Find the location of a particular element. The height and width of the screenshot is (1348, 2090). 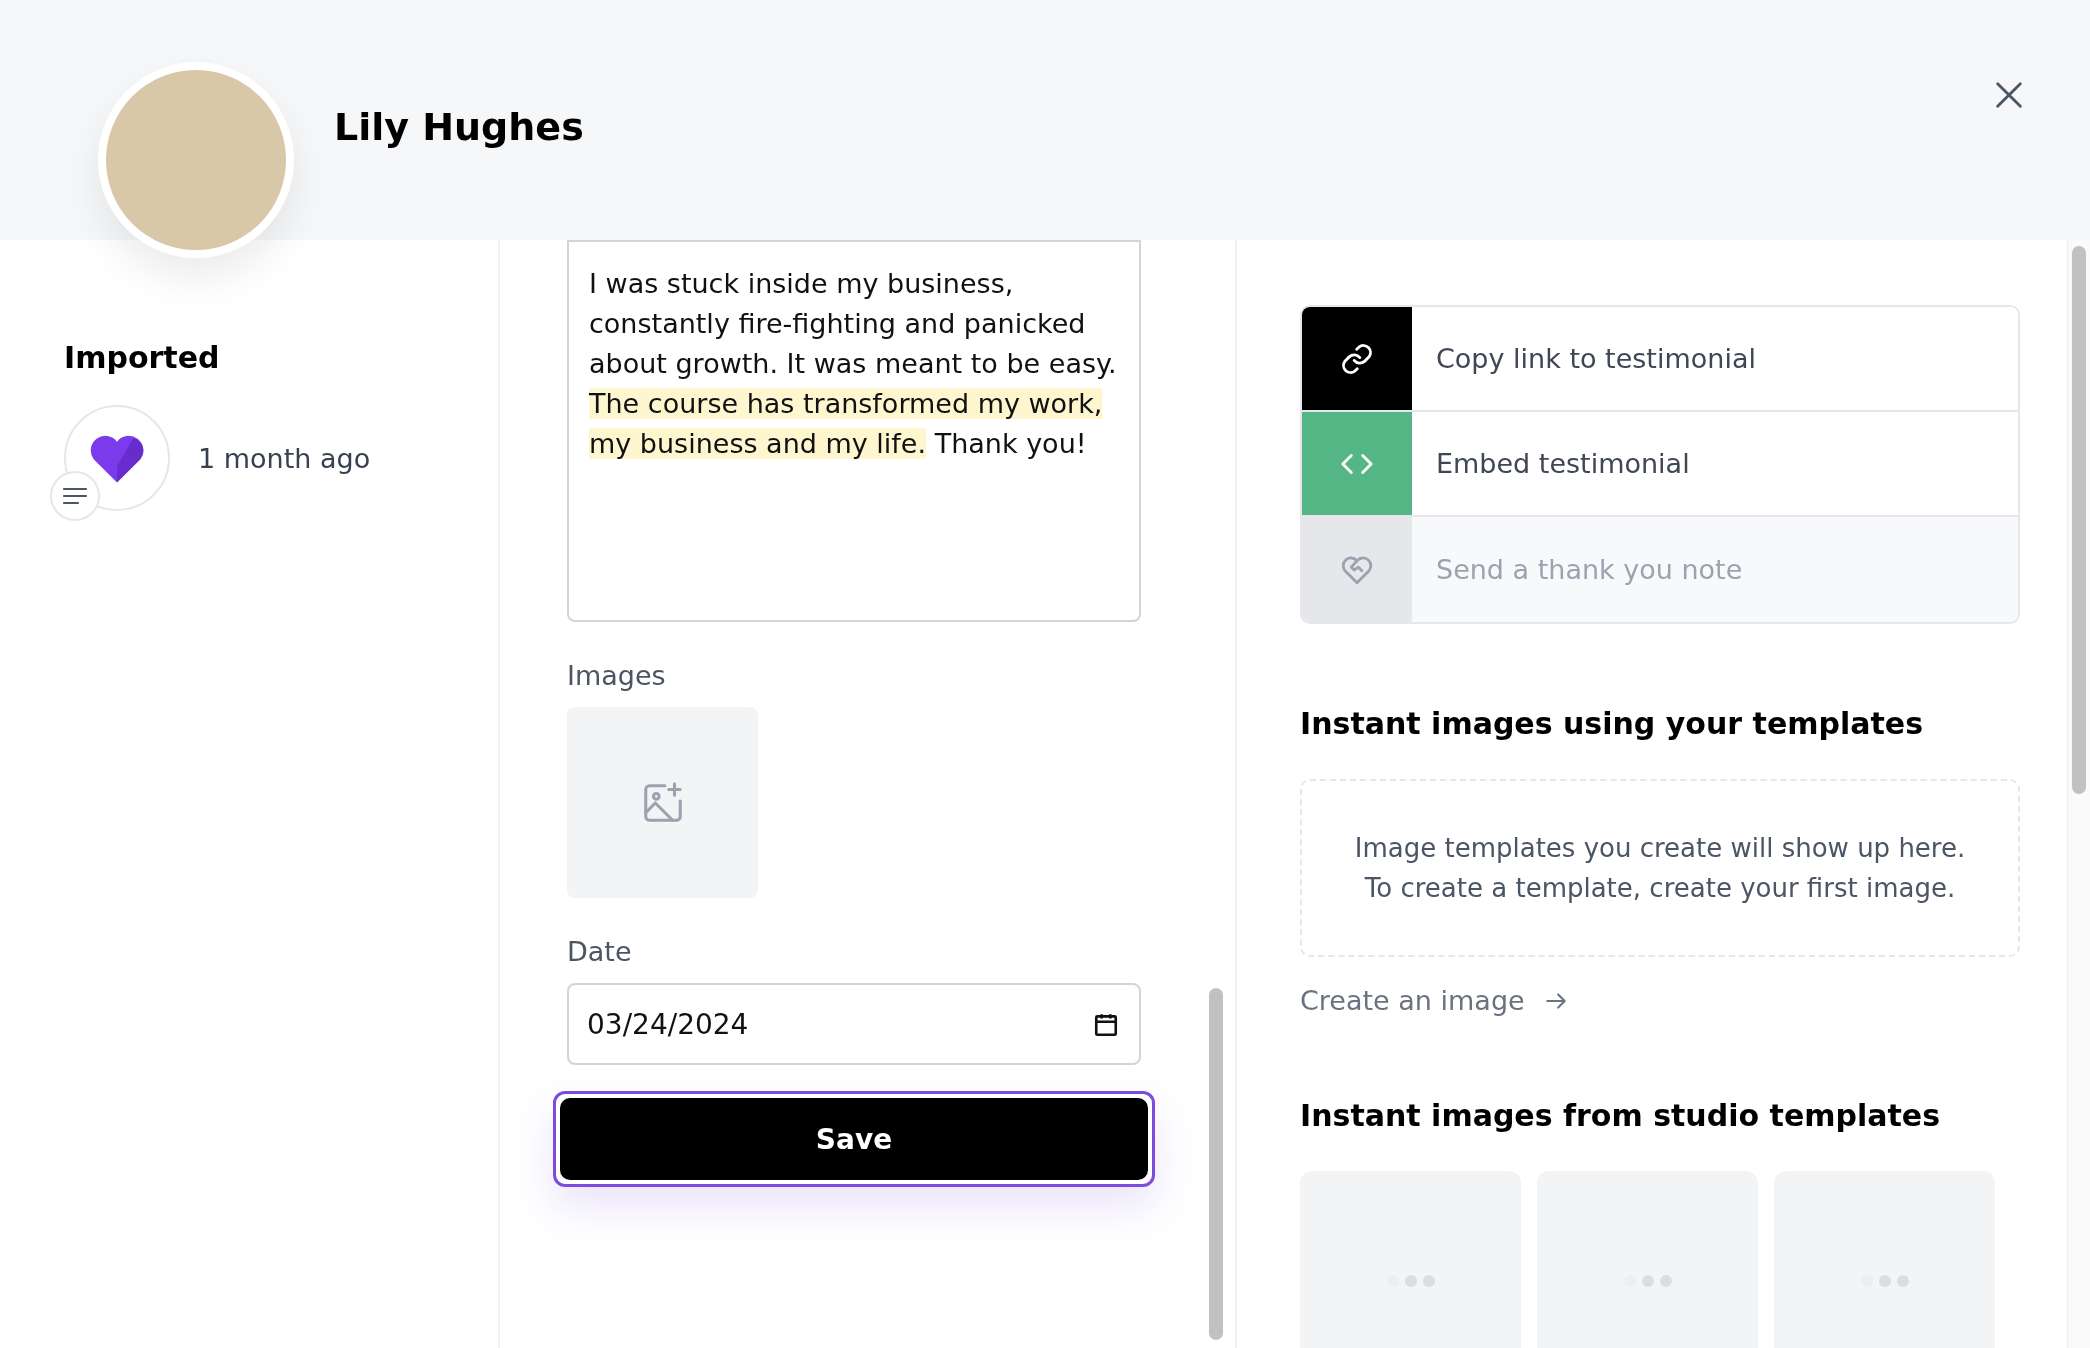

section-title: Instant images from studio templates is located at coordinates (1621, 1115).